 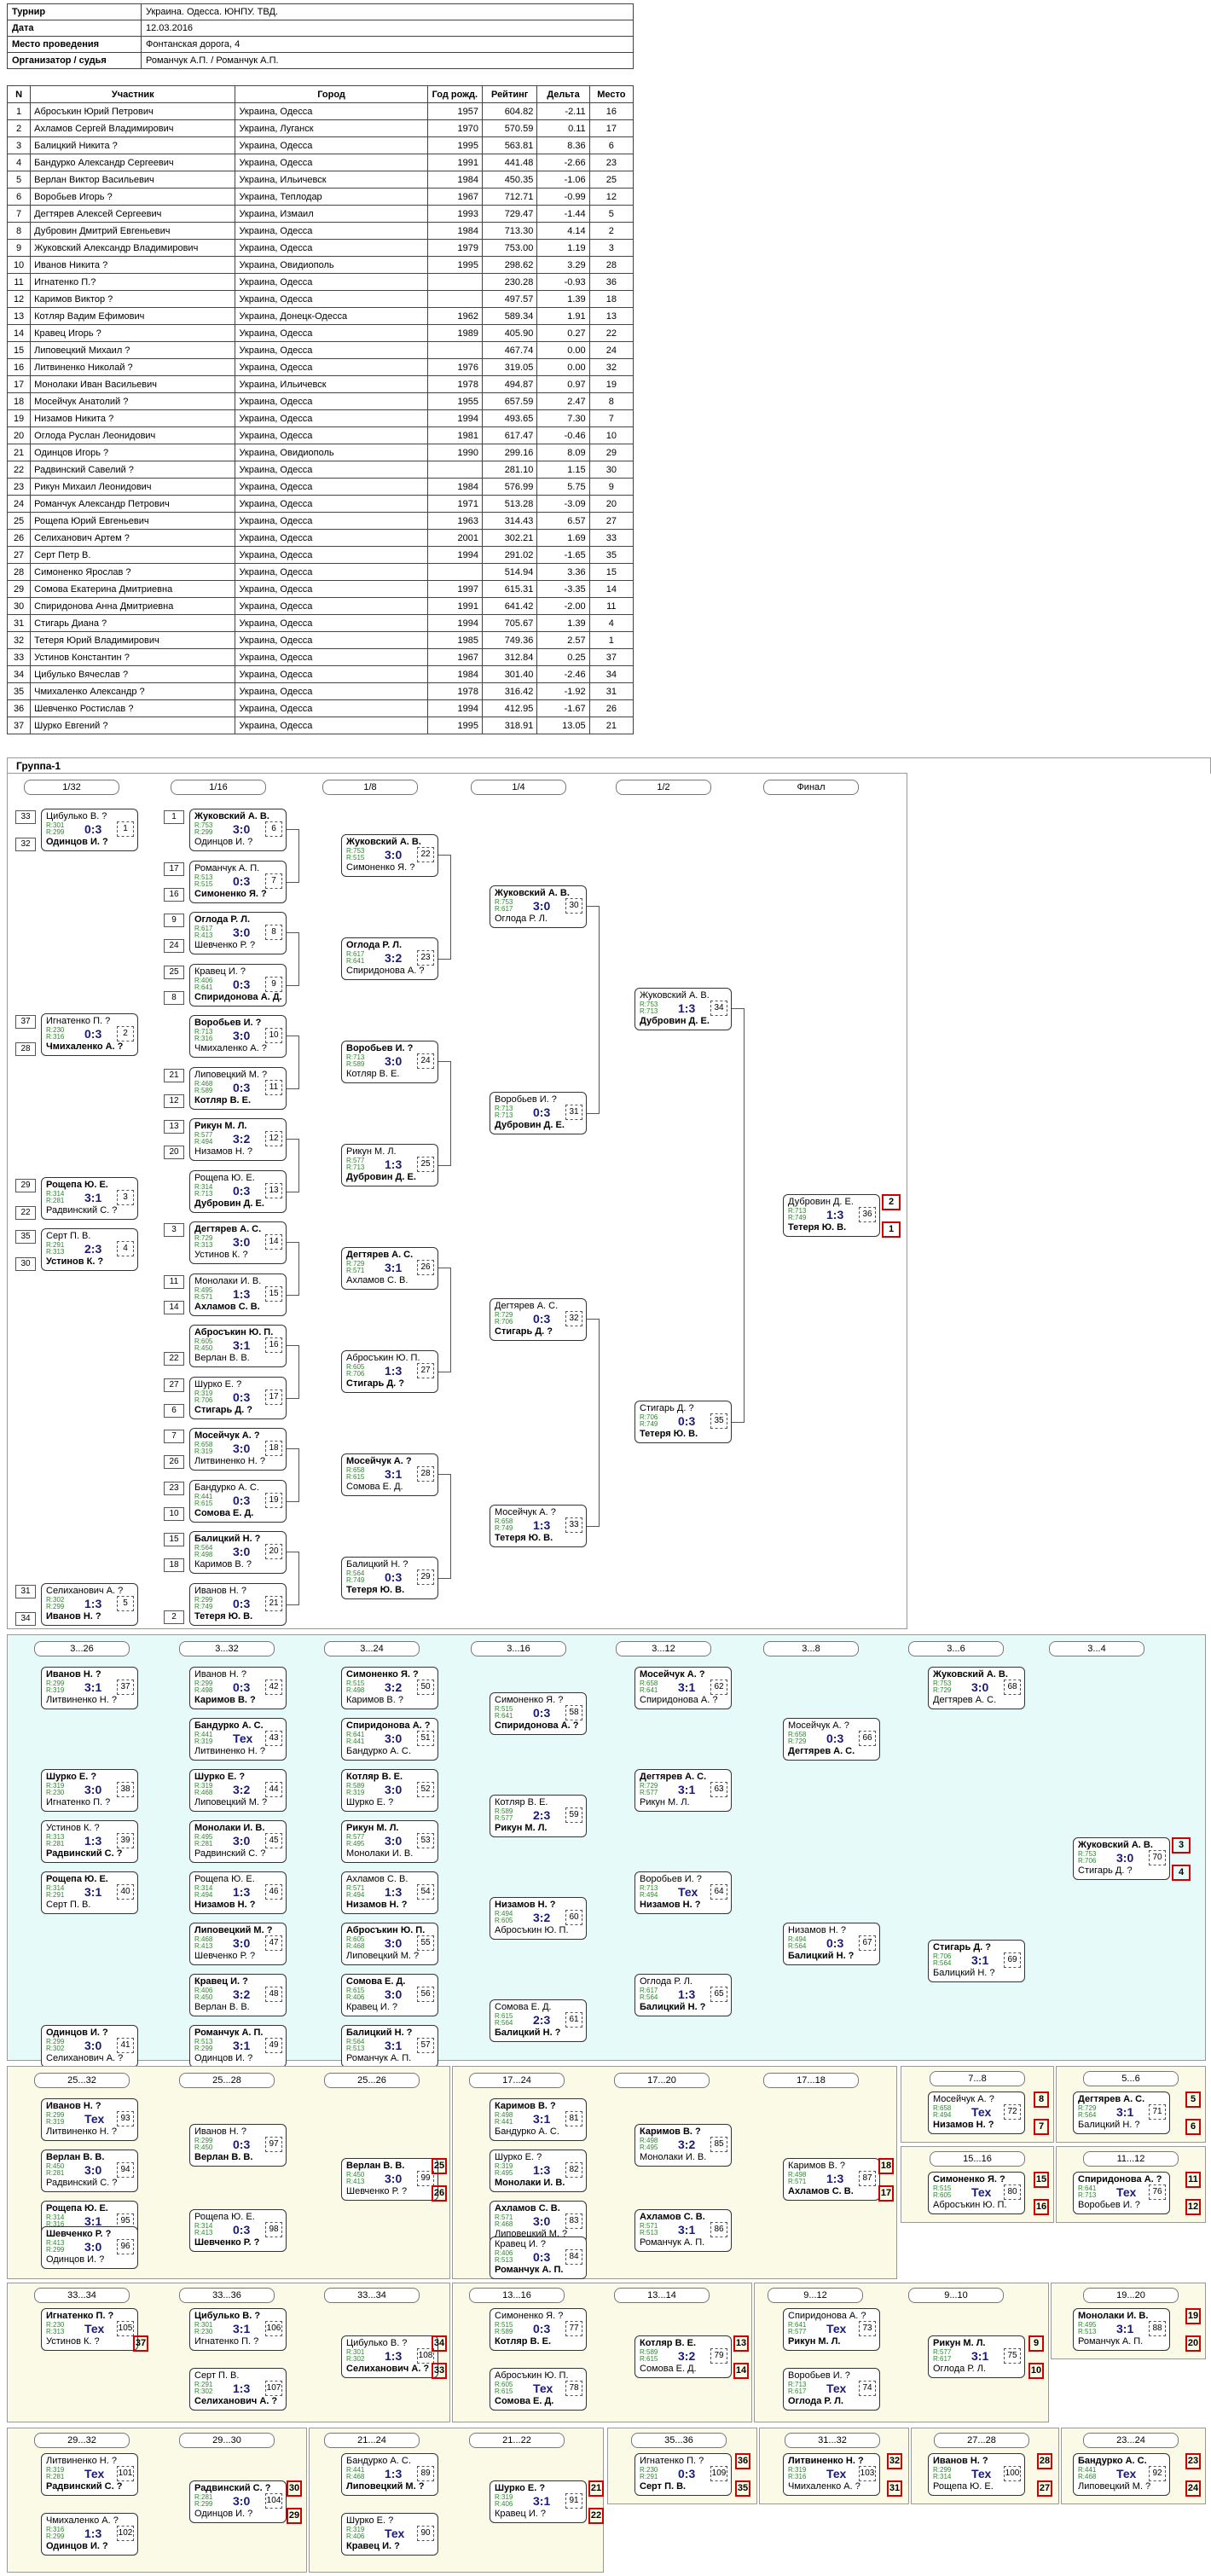 What do you see at coordinates (509, 521) in the screenshot?
I see `table-cell: 314.43` at bounding box center [509, 521].